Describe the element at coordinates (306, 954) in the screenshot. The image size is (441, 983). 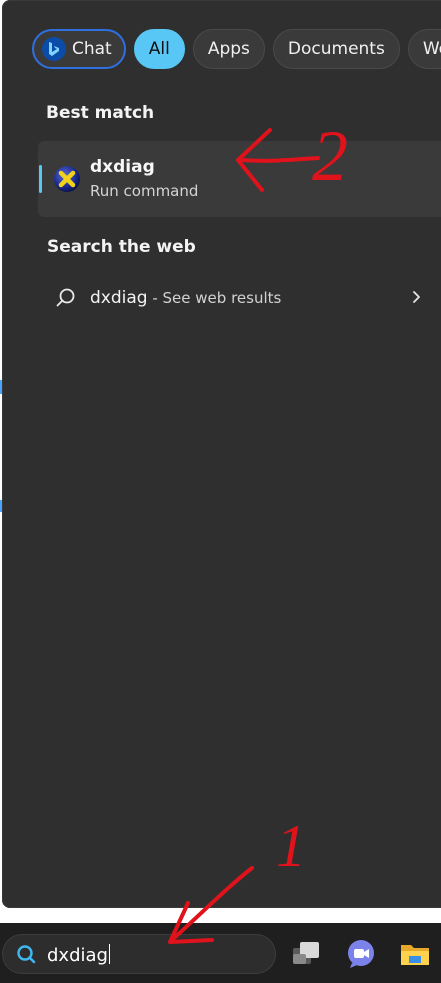
I see `task-view-icon` at that location.